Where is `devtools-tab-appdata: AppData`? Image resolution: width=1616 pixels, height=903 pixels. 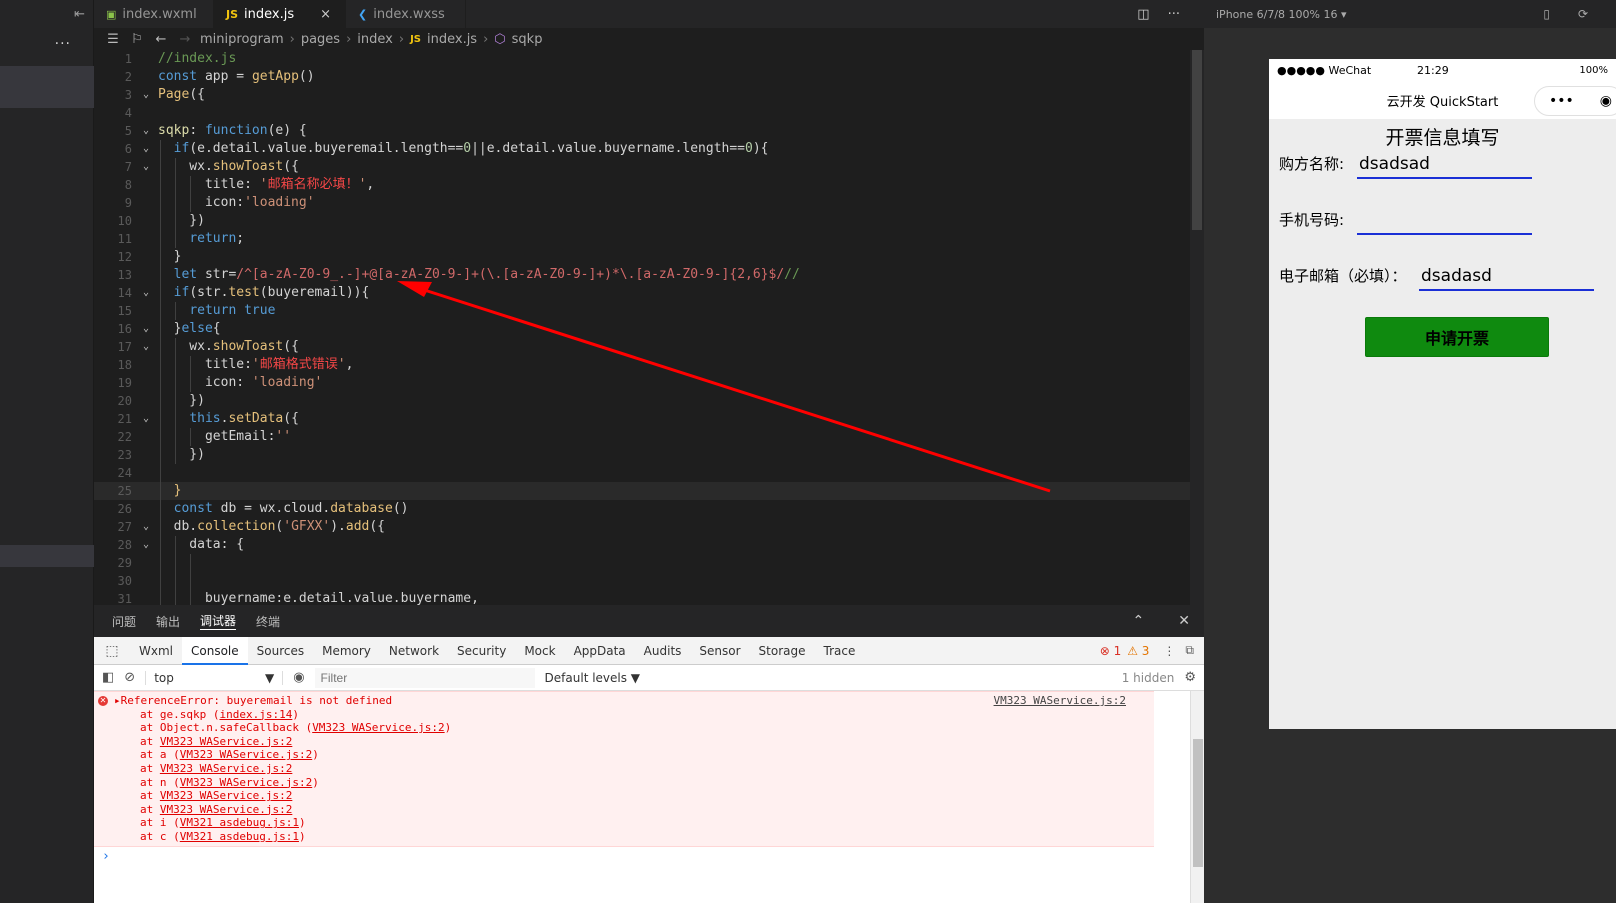
devtools-tab-appdata: AppData is located at coordinates (600, 651).